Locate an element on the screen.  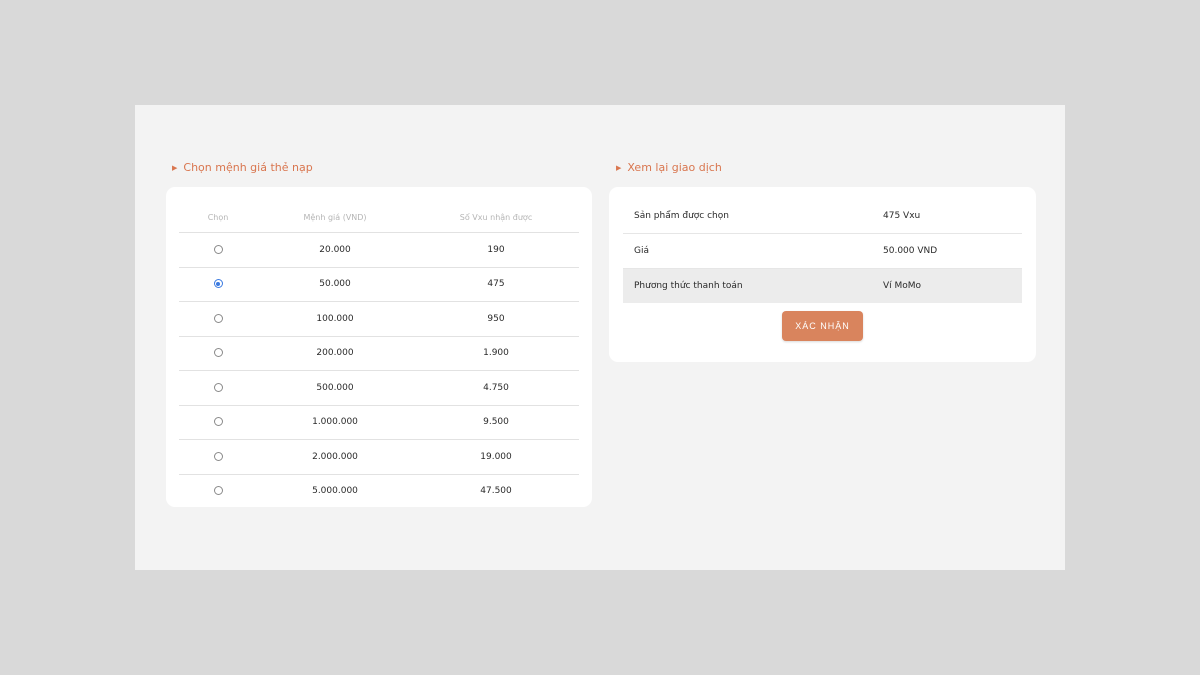
price-cell: 2.000.000 is located at coordinates (335, 457).